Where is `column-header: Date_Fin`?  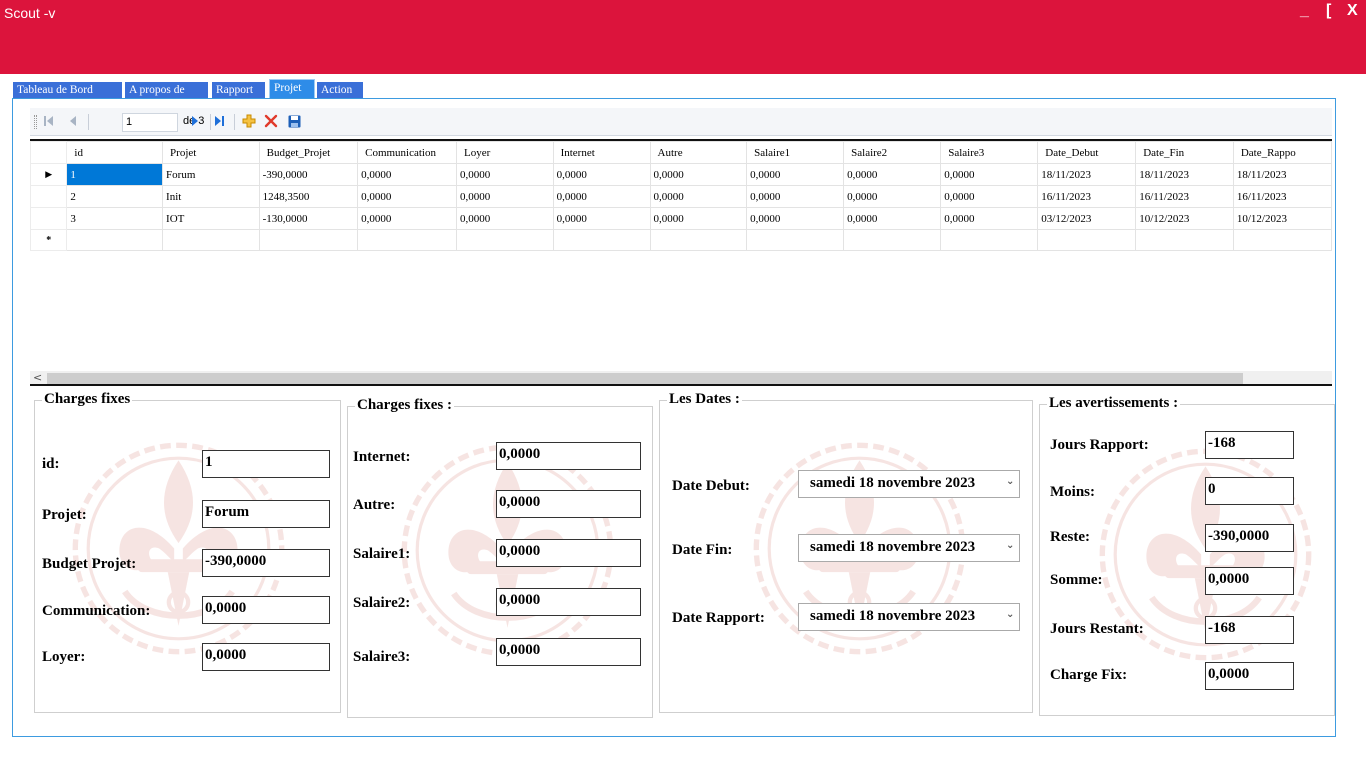
column-header: Date_Fin is located at coordinates (1184, 152).